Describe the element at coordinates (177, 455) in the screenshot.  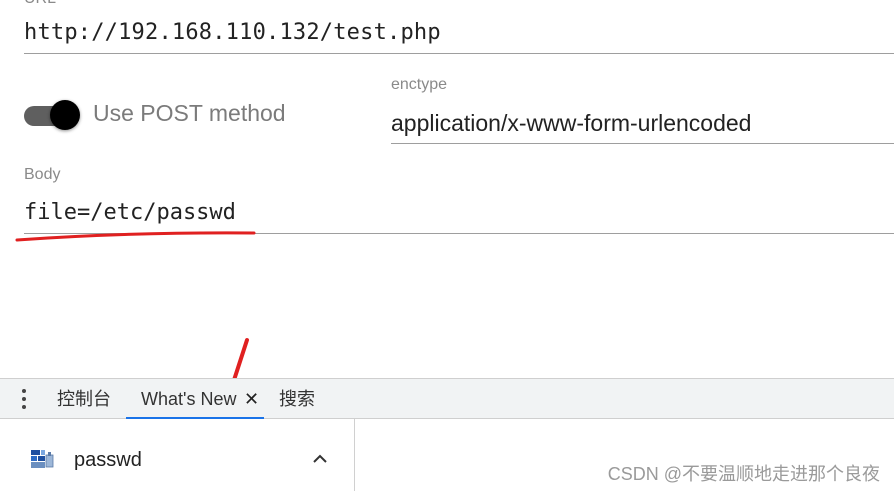
I see `download-item: passwd` at that location.